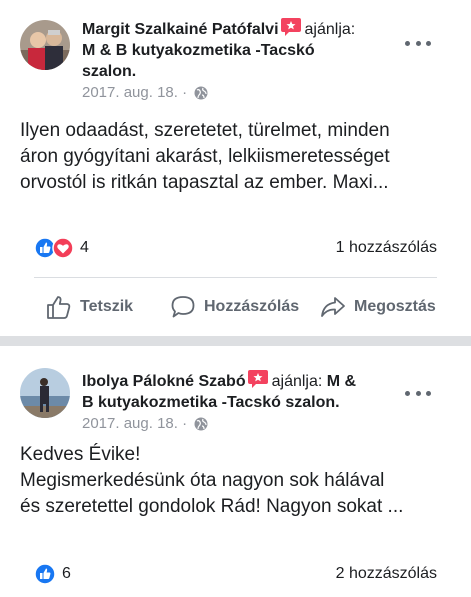  Describe the element at coordinates (164, 381) in the screenshot. I see `author-name: Ibolya Pálokné Szabó` at that location.